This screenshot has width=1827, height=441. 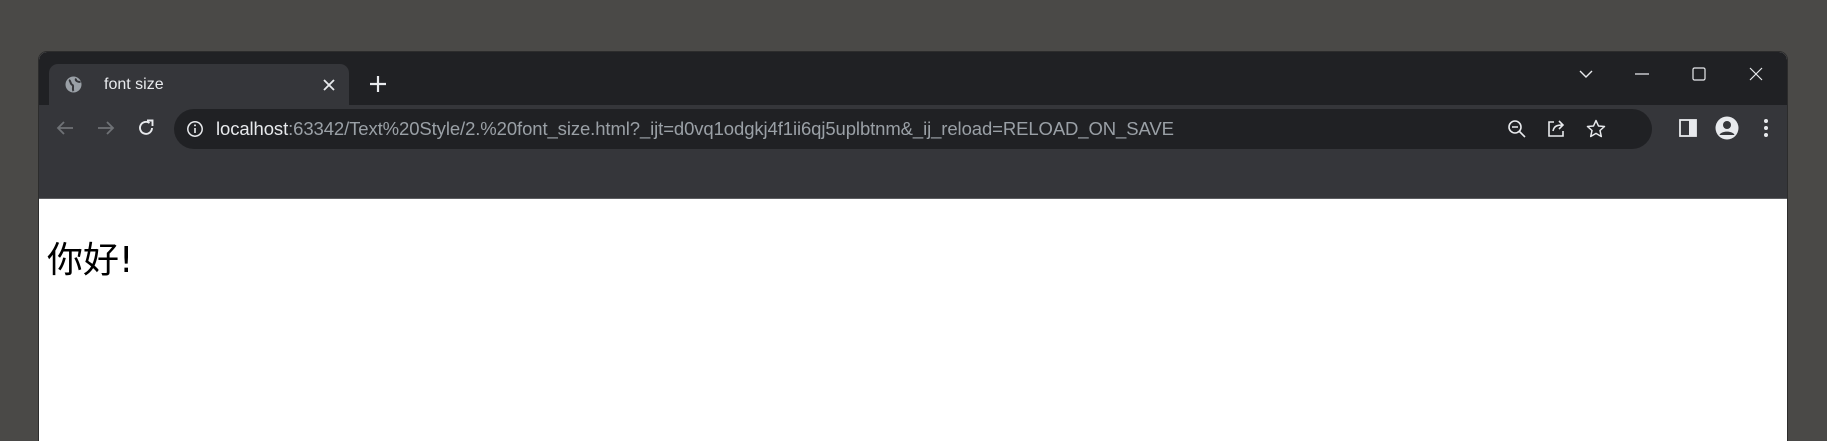 I want to click on forward-button, so click(x=106, y=128).